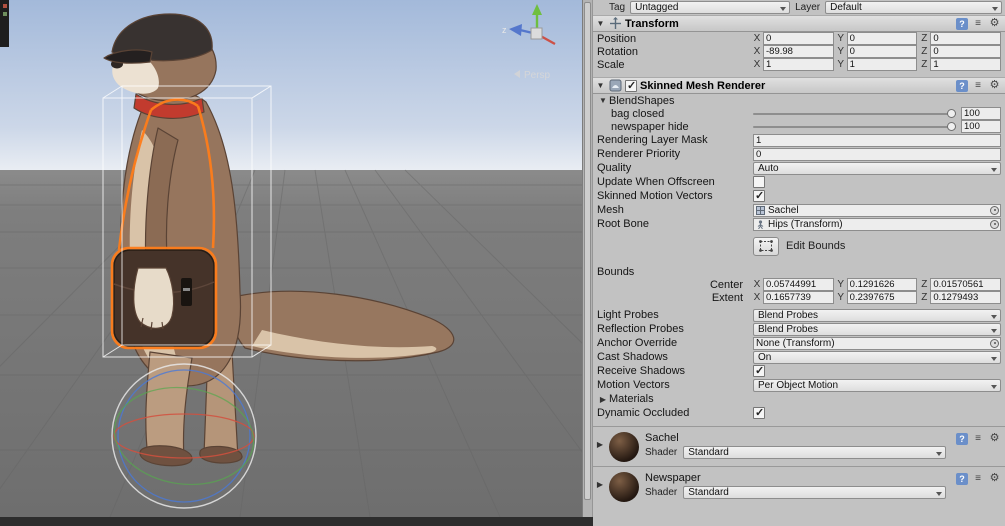 This screenshot has width=1005, height=526. What do you see at coordinates (798, 297) in the screenshot?
I see `extent-x-field: 0.1657739` at bounding box center [798, 297].